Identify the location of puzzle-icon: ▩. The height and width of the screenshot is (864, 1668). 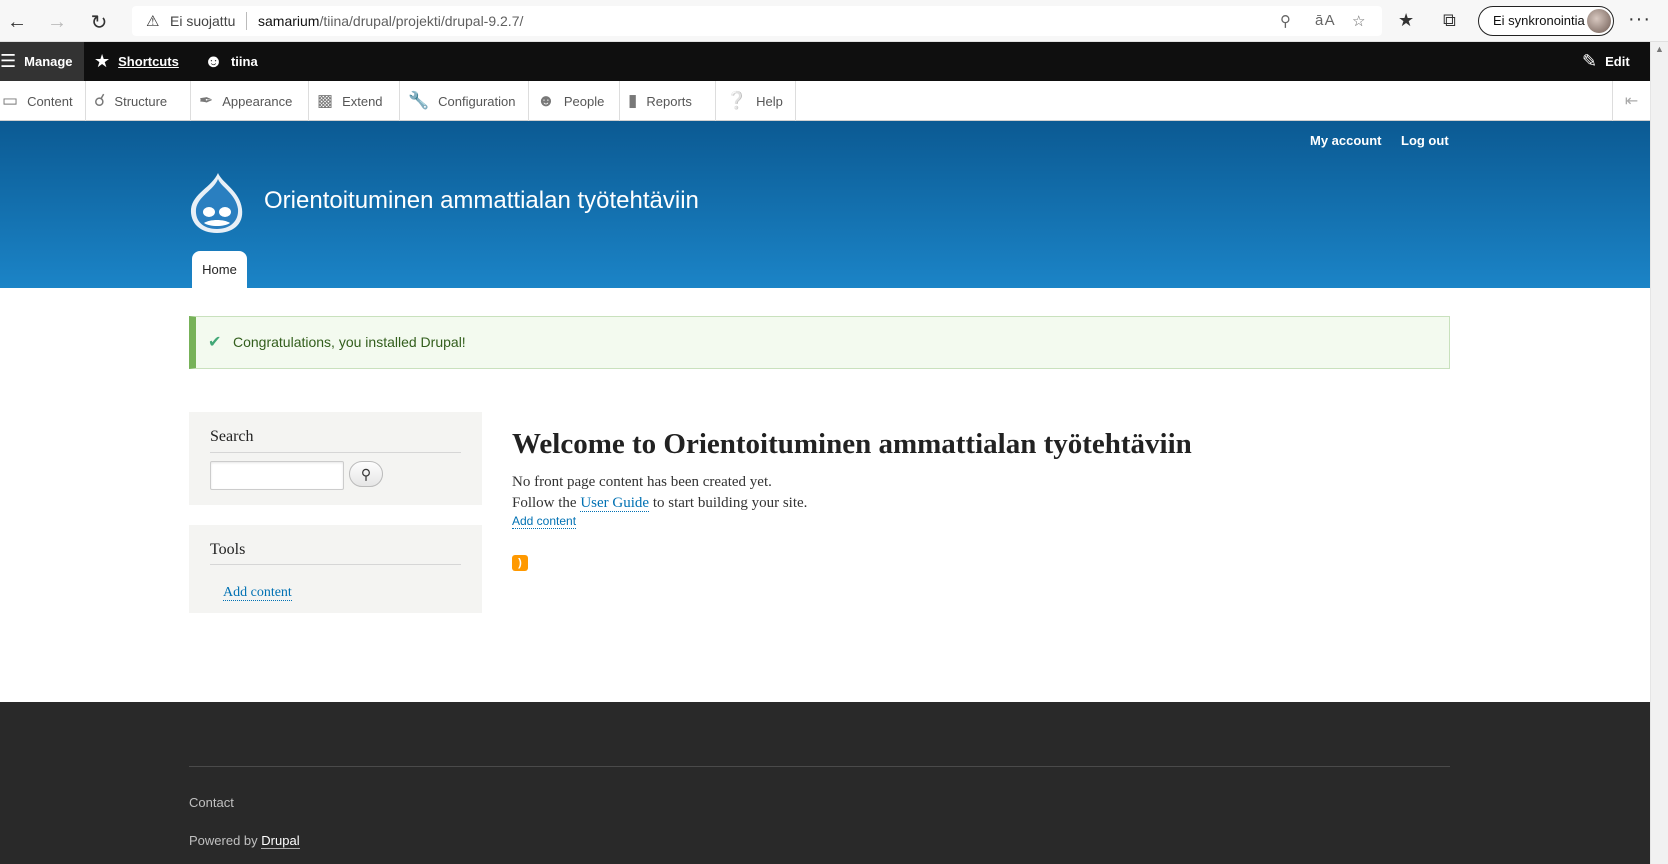
(325, 100).